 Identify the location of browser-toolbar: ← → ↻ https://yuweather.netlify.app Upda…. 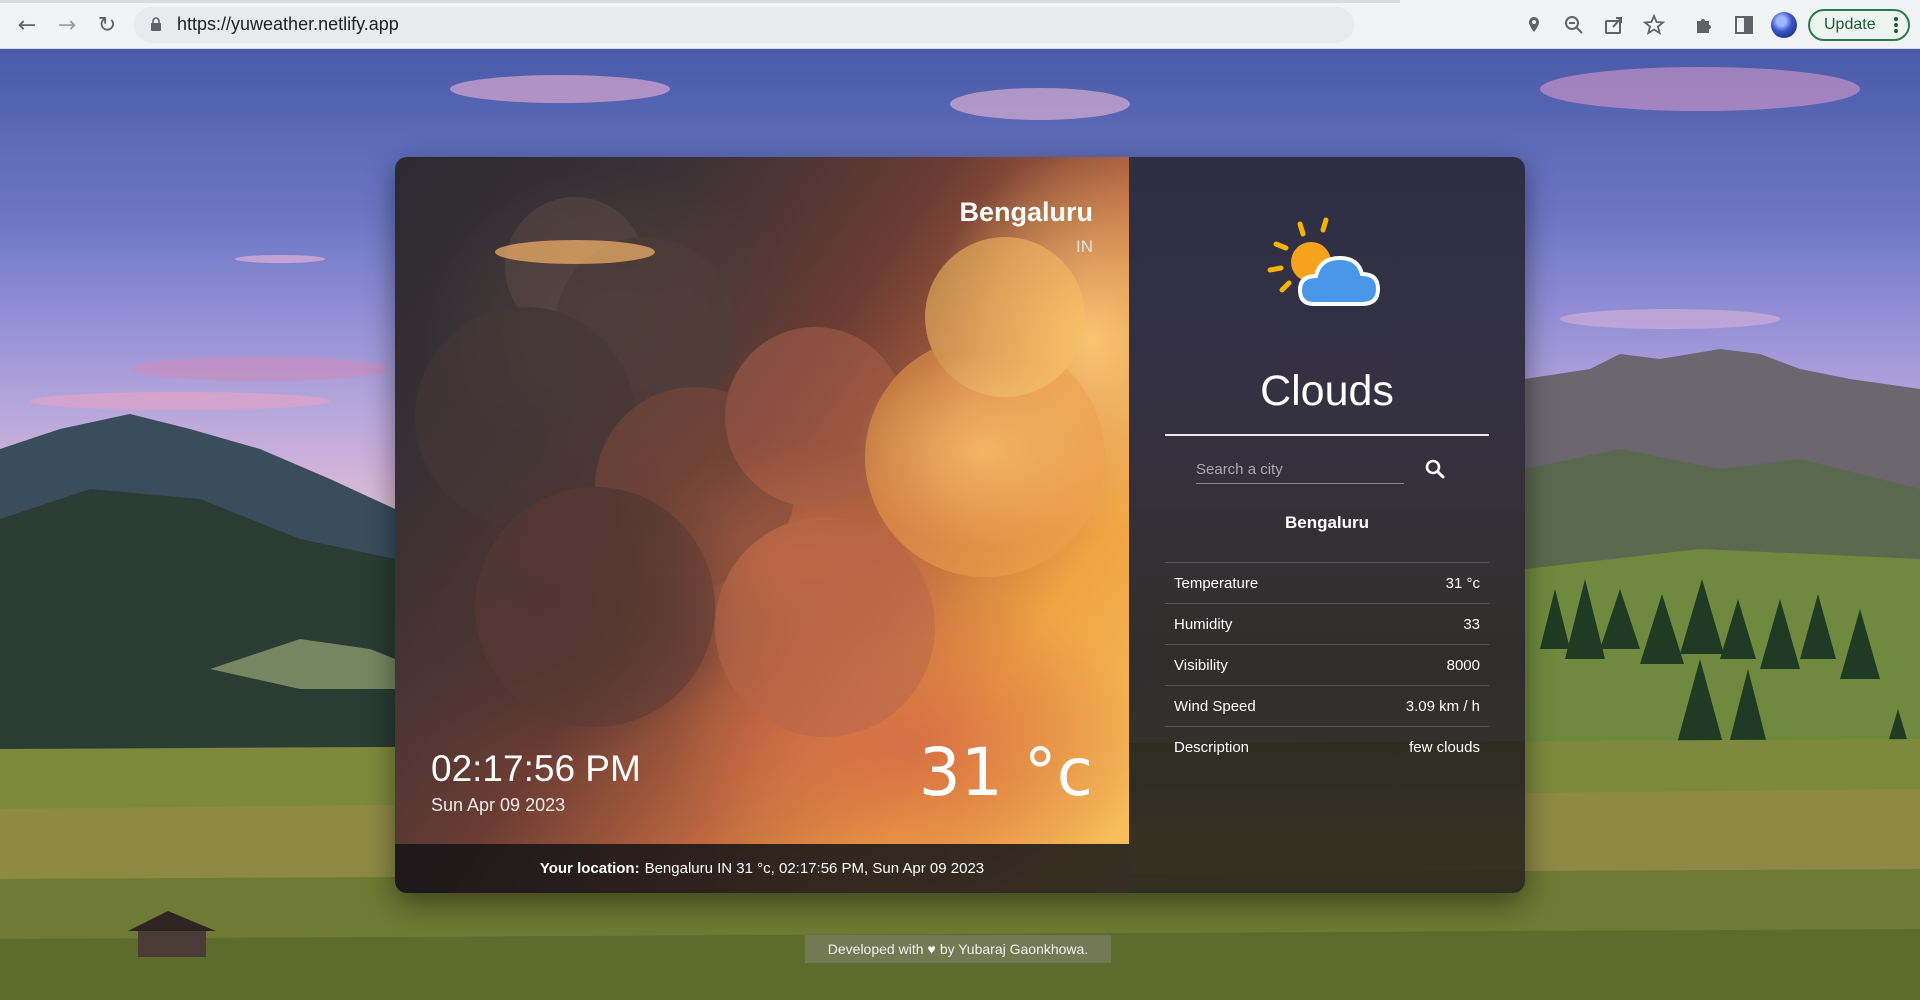
(960, 24).